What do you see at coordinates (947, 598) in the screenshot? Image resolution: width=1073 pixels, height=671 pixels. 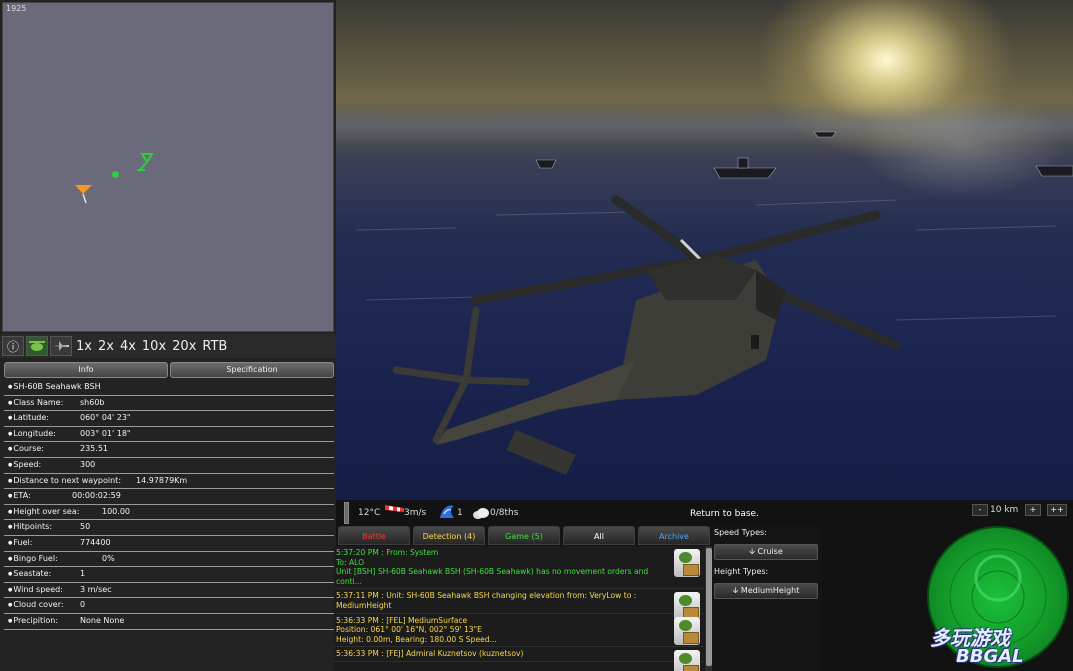 I see `radar-panel: 多玩游戏 BBGAL` at bounding box center [947, 598].